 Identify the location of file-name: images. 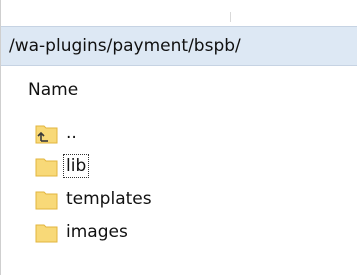
(97, 231).